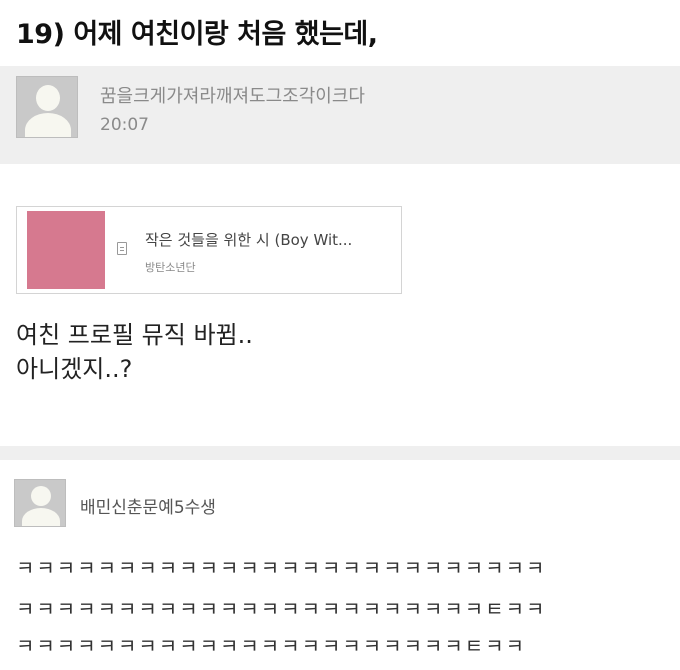 The image size is (680, 670). I want to click on post-body: 여친 프로필 뮤직 바뀜.. 아니겠지..?, so click(134, 352).